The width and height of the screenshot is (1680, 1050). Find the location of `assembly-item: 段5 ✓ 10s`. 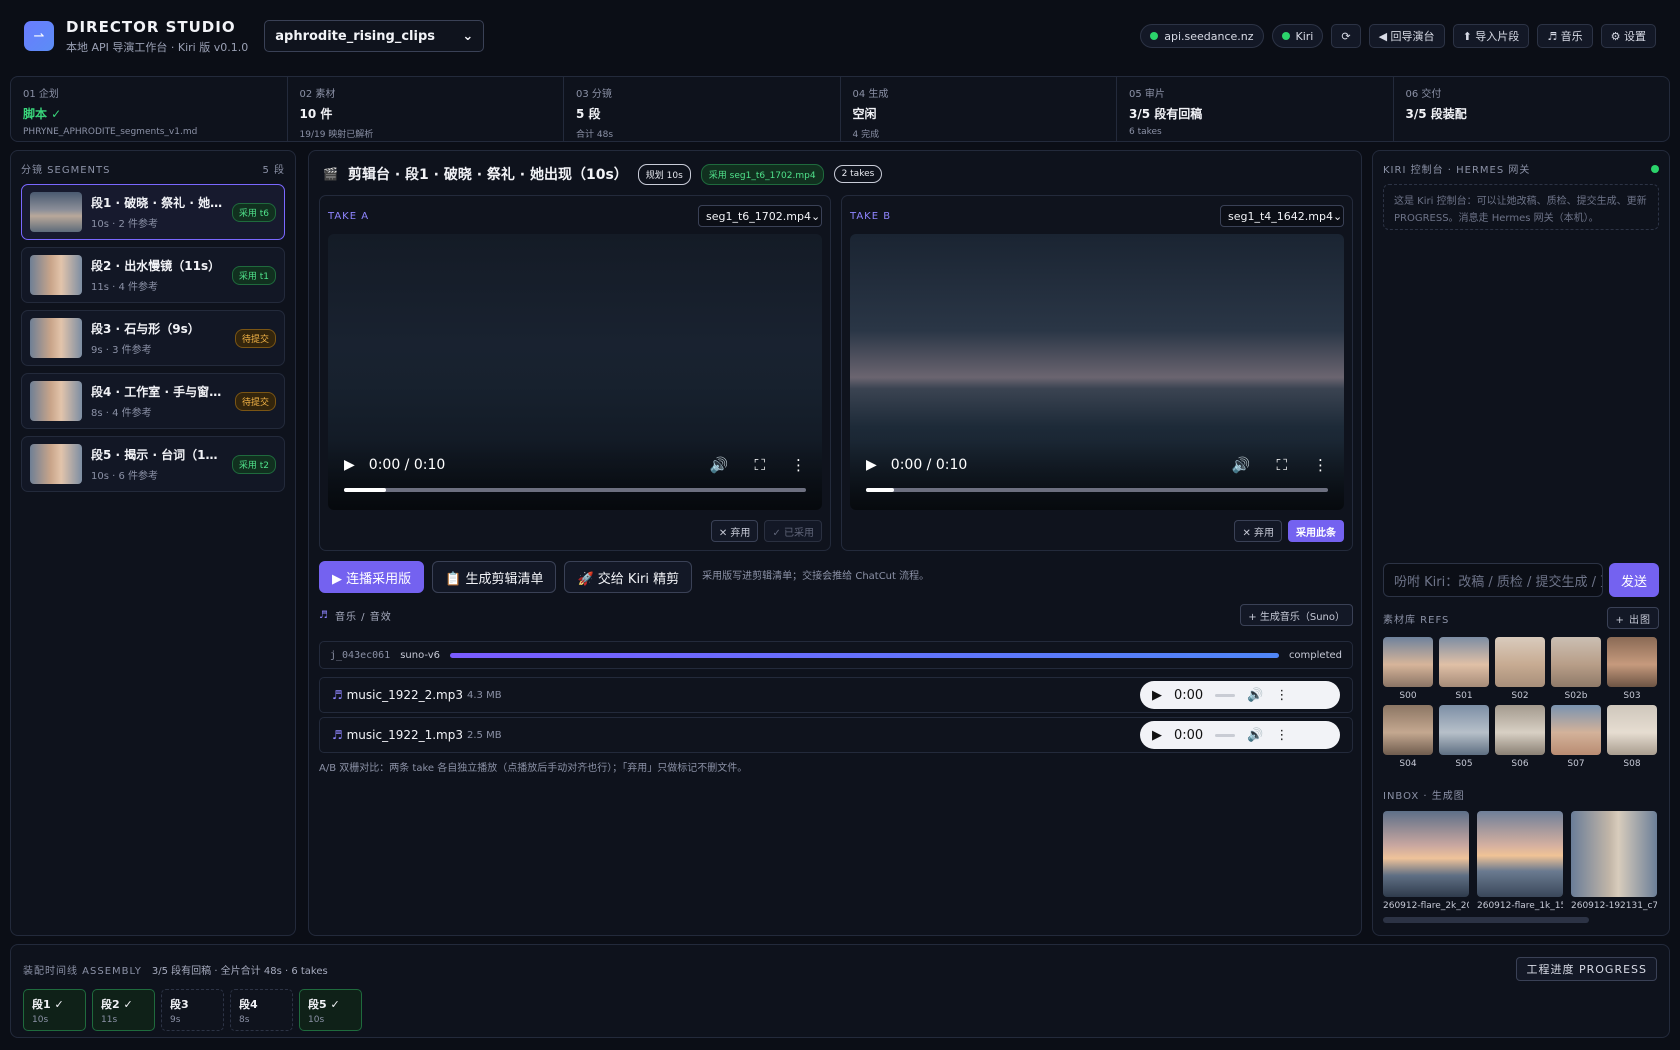

assembly-item: 段5 ✓ 10s is located at coordinates (330, 1010).